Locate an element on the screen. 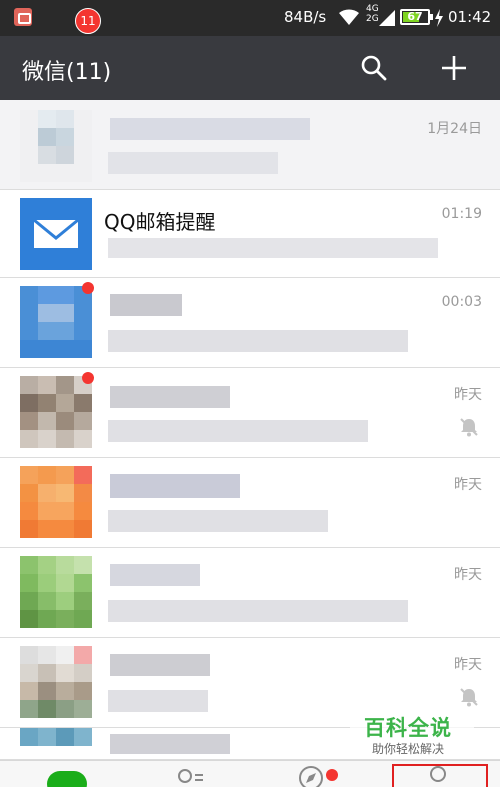 The image size is (500, 787). watermark: 百科全说 助你轻松解决 is located at coordinates (412, 734).